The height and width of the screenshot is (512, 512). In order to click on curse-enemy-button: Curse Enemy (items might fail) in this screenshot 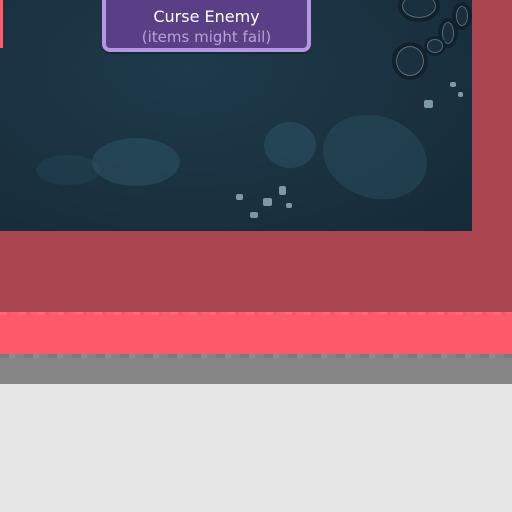, I will do `click(206, 26)`.